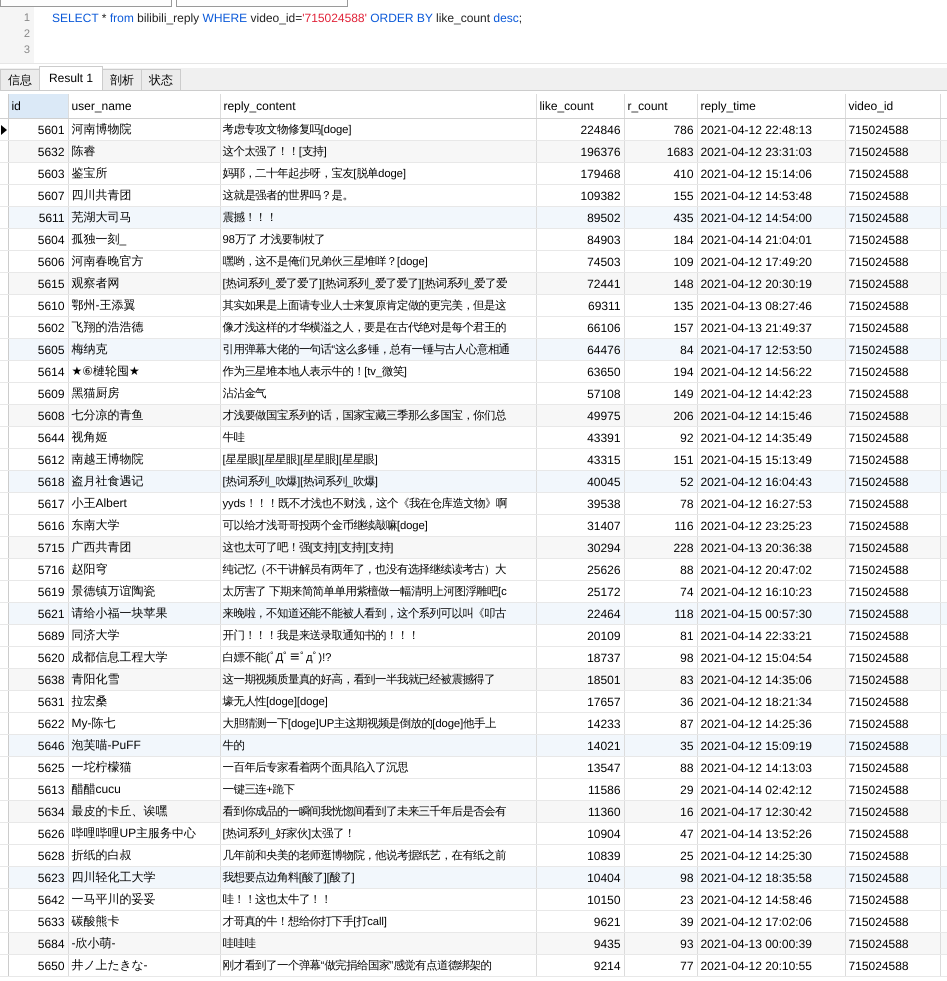 The height and width of the screenshot is (981, 947). Describe the element at coordinates (38, 613) in the screenshot. I see `table-cell: 5621` at that location.